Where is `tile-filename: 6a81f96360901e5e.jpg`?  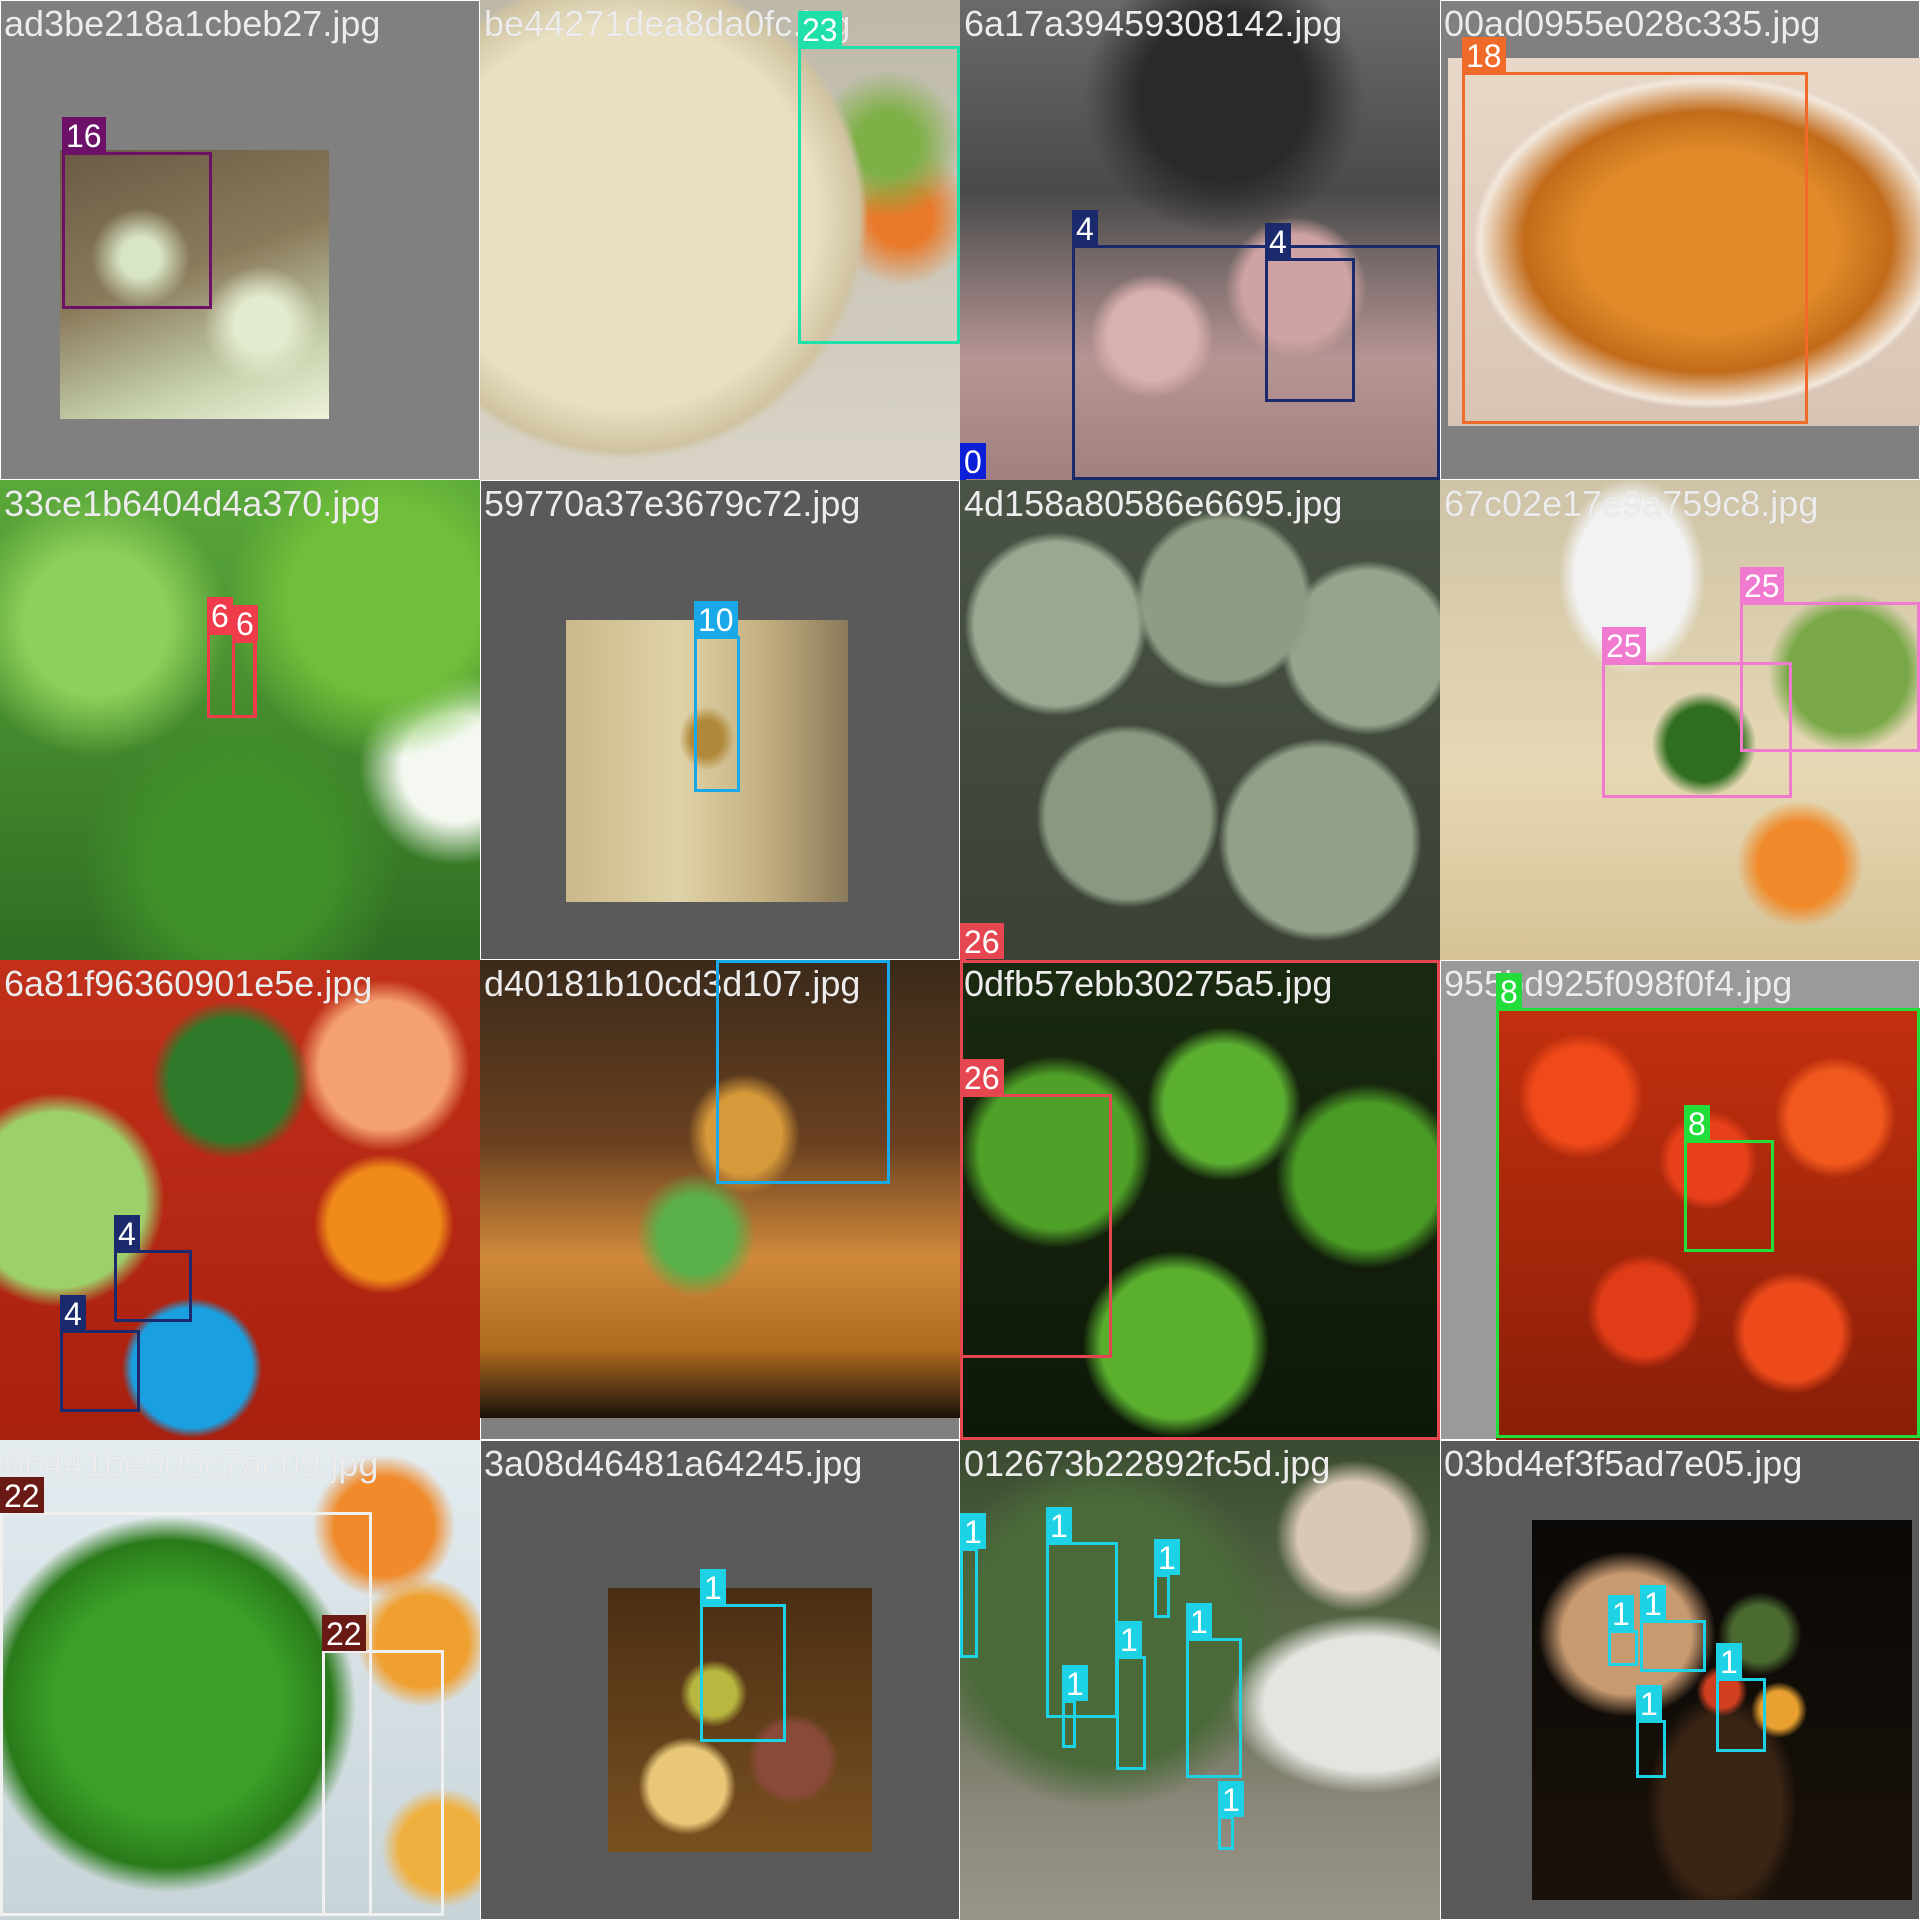
tile-filename: 6a81f96360901e5e.jpg is located at coordinates (188, 983).